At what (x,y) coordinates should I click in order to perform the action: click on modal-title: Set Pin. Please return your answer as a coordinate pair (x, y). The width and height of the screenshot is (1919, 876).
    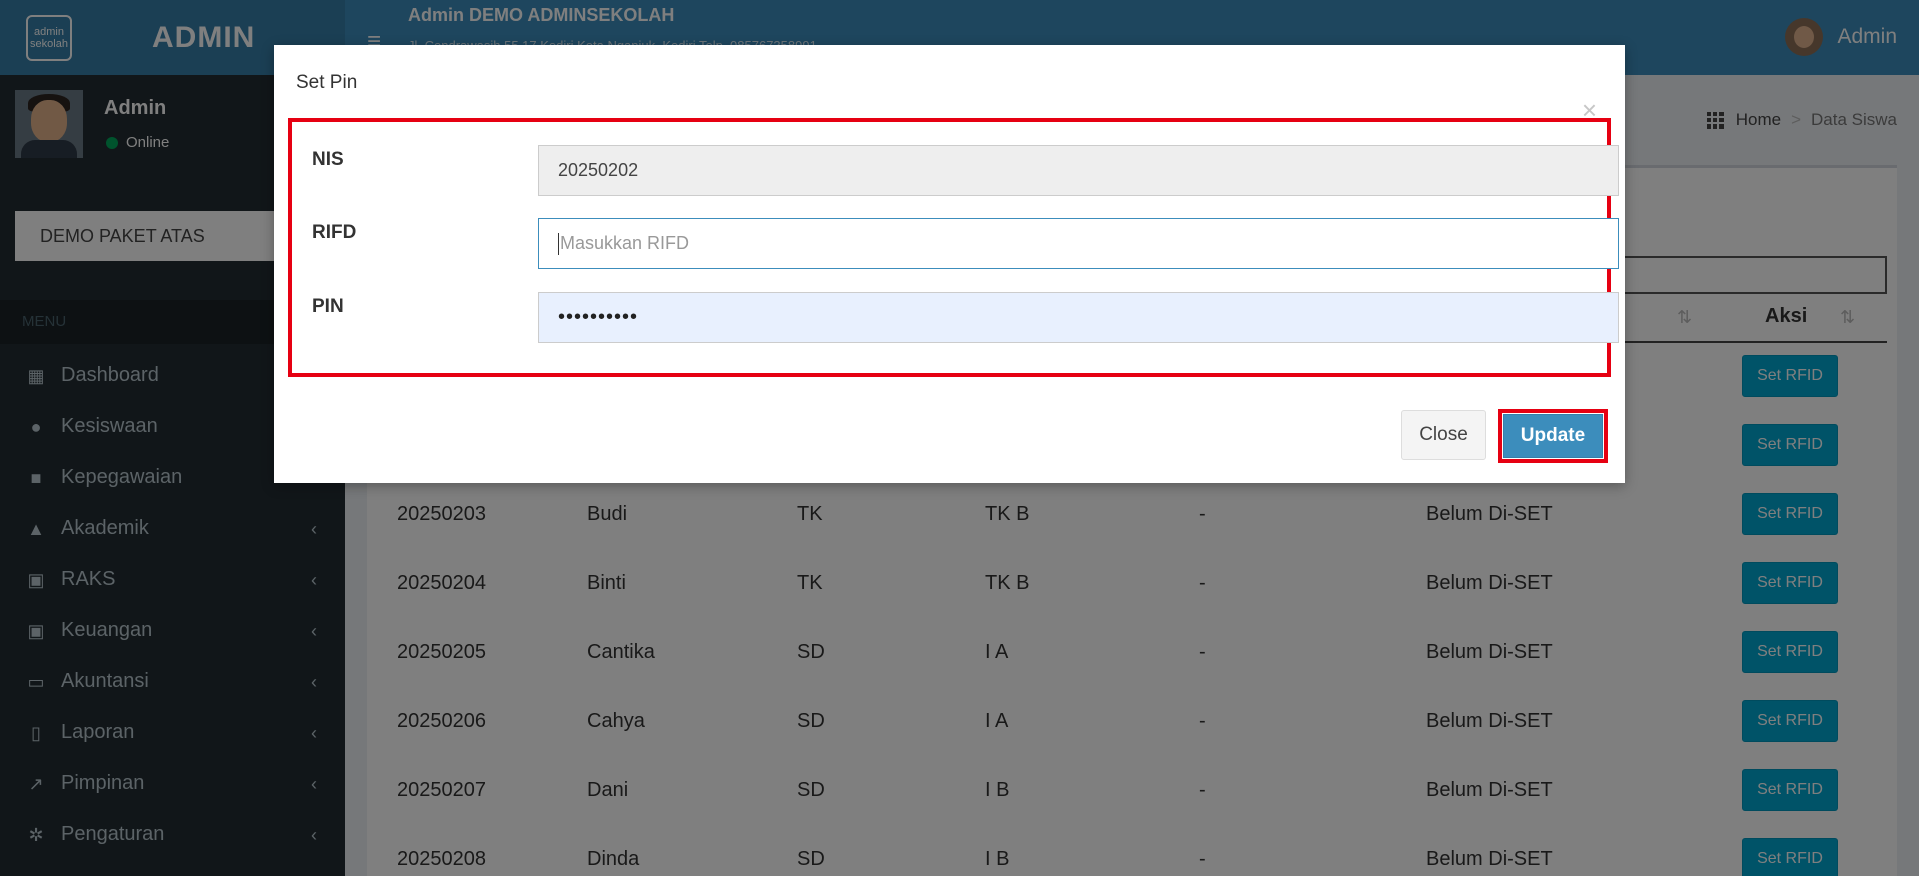
    Looking at the image, I should click on (327, 82).